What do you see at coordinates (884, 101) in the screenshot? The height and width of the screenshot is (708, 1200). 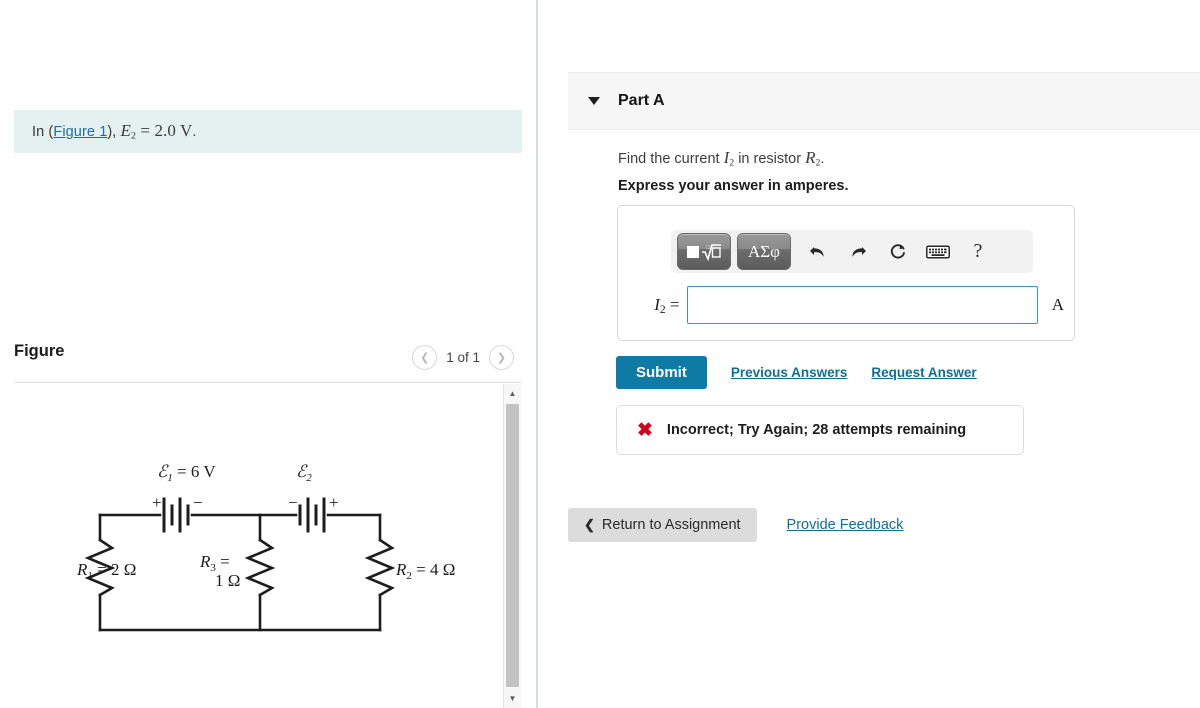 I see `part-a-header: Part A` at bounding box center [884, 101].